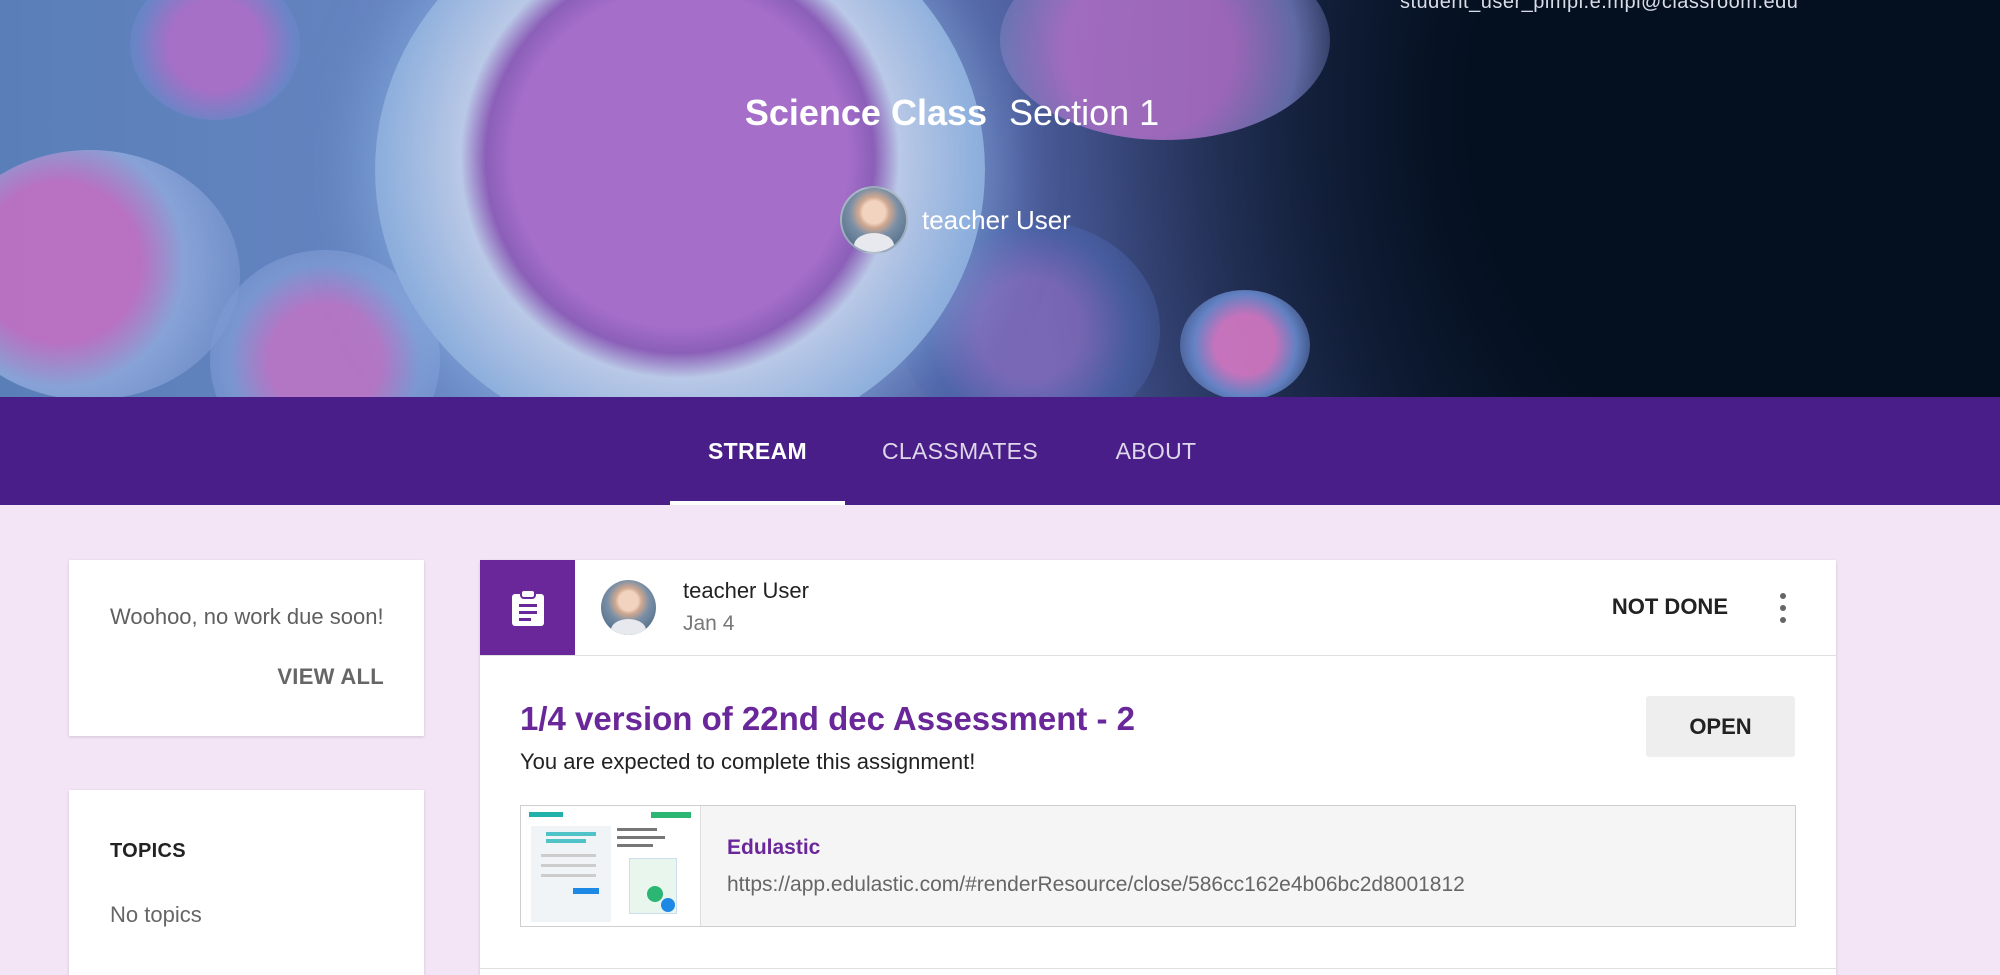  What do you see at coordinates (247, 616) in the screenshot?
I see `upcoming-message: Woohoo, no work due soon!` at bounding box center [247, 616].